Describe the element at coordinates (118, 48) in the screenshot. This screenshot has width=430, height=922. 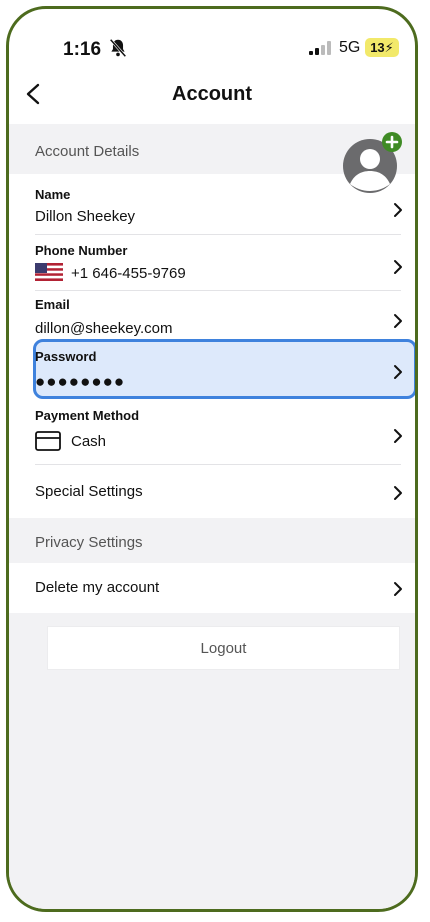
I see `bell-slash-icon` at that location.